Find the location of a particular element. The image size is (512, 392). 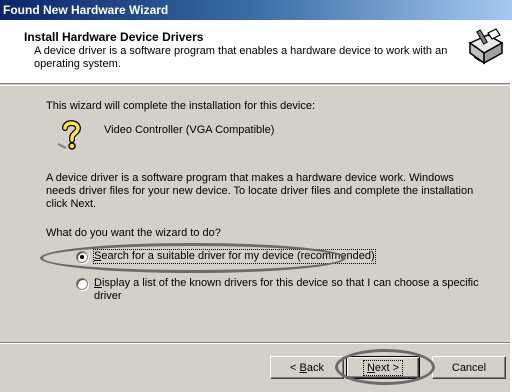

question-text: What do you want the wizard to do? is located at coordinates (133, 233).